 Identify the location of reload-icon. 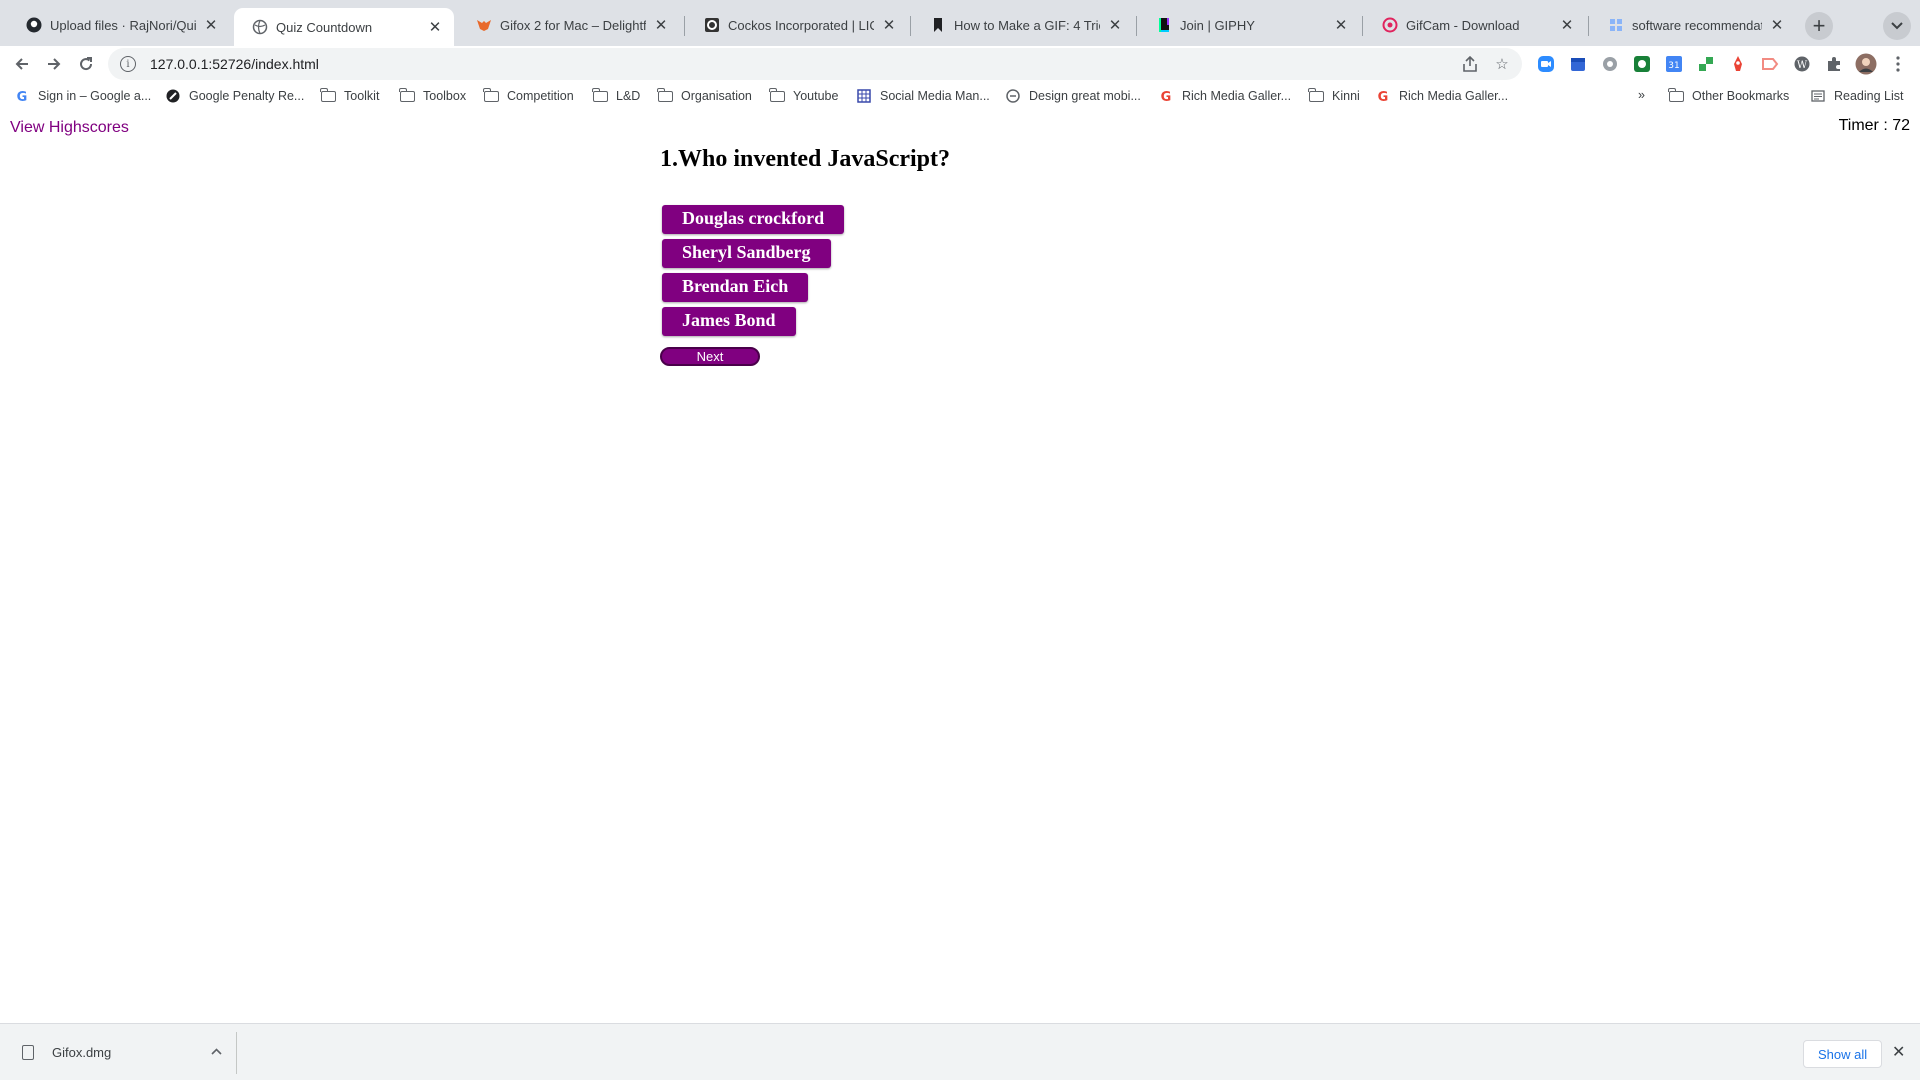
(86, 64).